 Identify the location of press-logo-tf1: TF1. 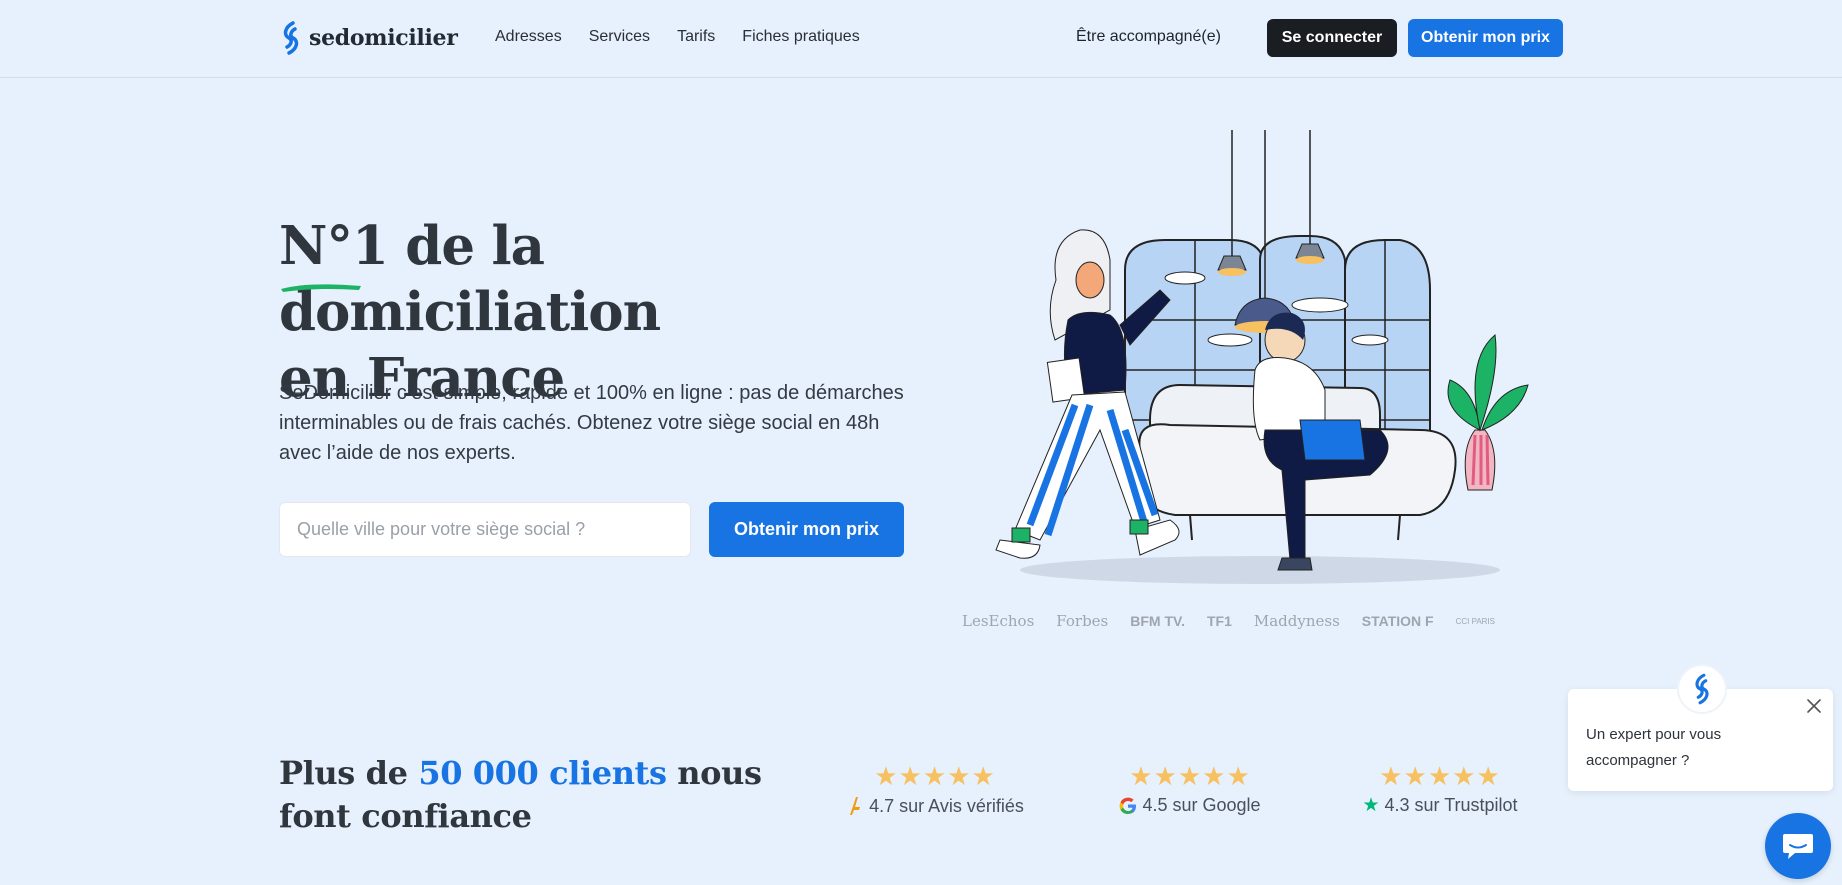
(1219, 621).